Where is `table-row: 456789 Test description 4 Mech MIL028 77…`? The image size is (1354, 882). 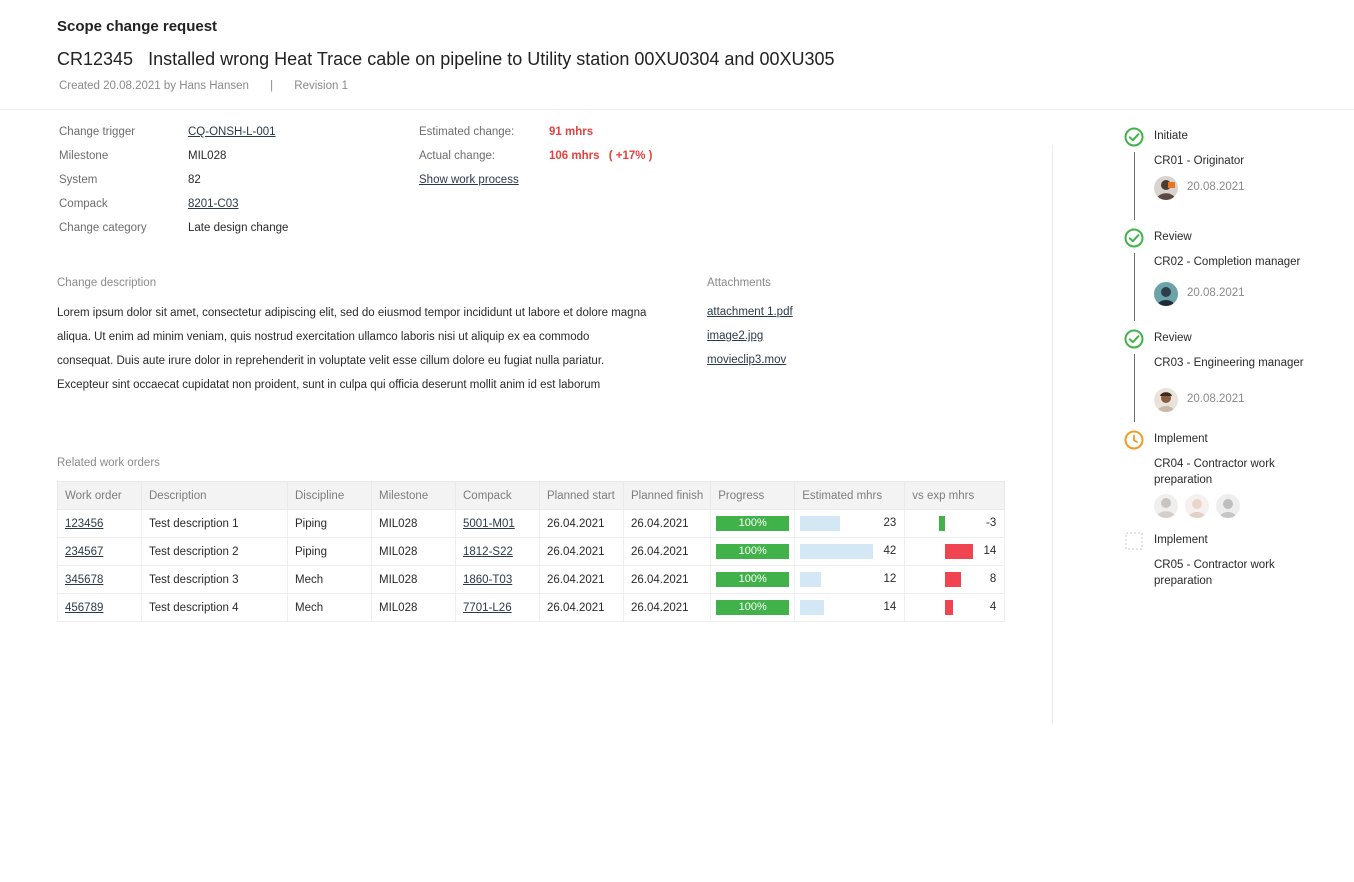
table-row: 456789 Test description 4 Mech MIL028 77… is located at coordinates (531, 607).